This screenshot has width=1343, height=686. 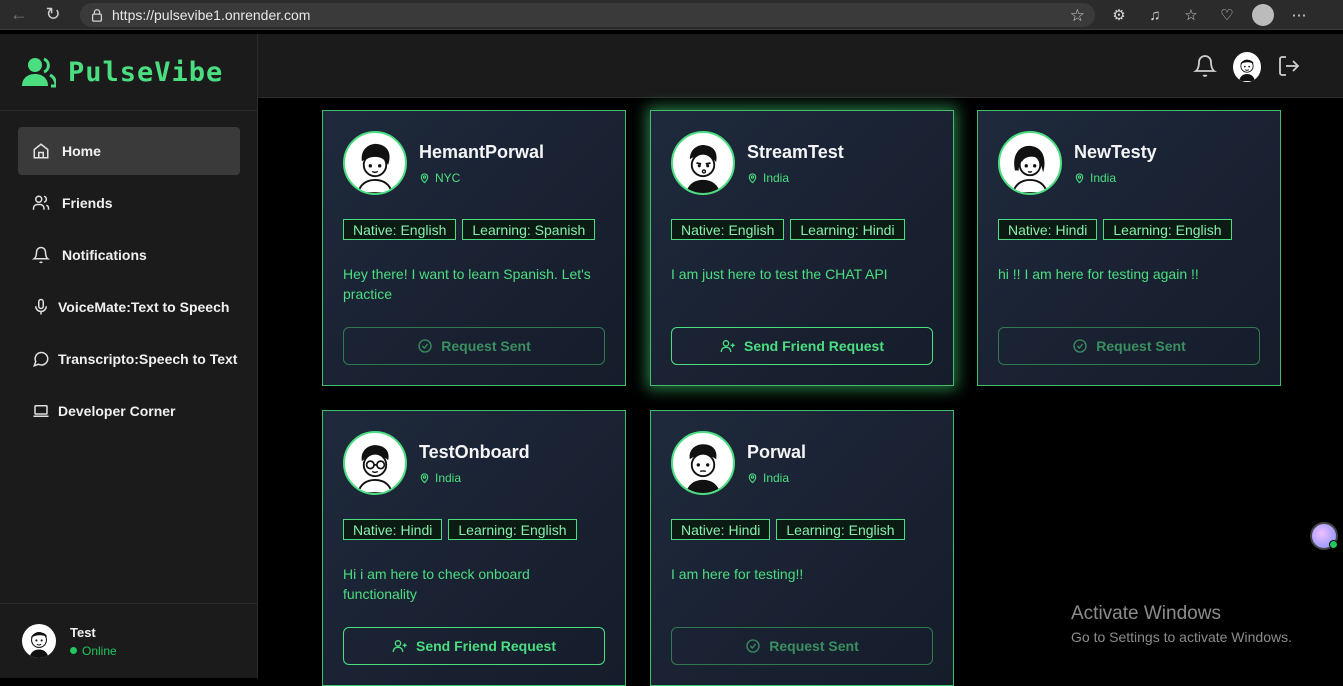 What do you see at coordinates (779, 274) in the screenshot?
I see `user-bio: I am just here to test the CHAT API` at bounding box center [779, 274].